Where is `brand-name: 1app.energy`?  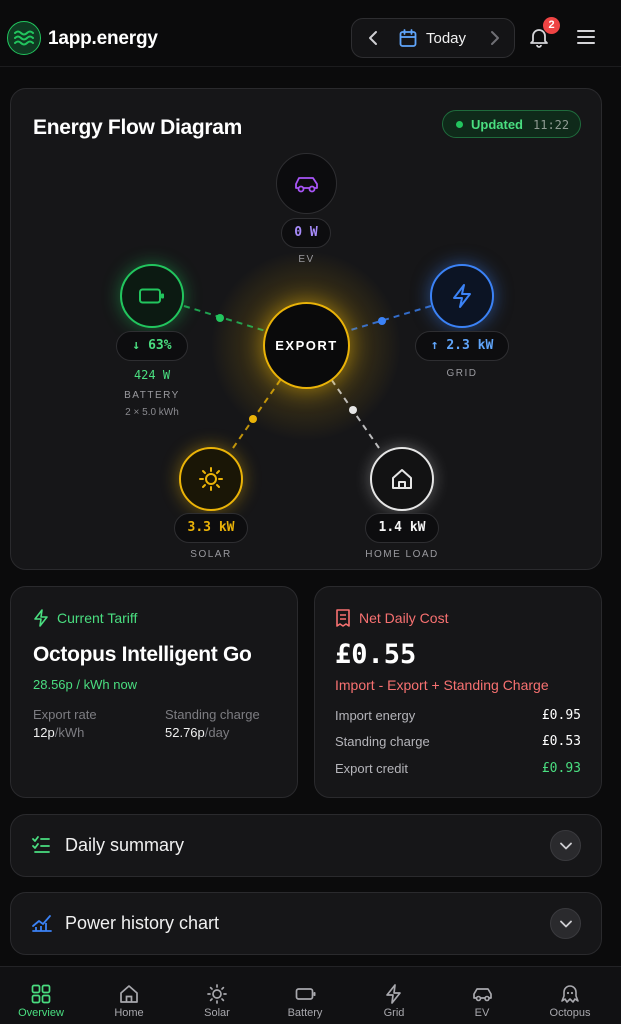 brand-name: 1app.energy is located at coordinates (103, 38).